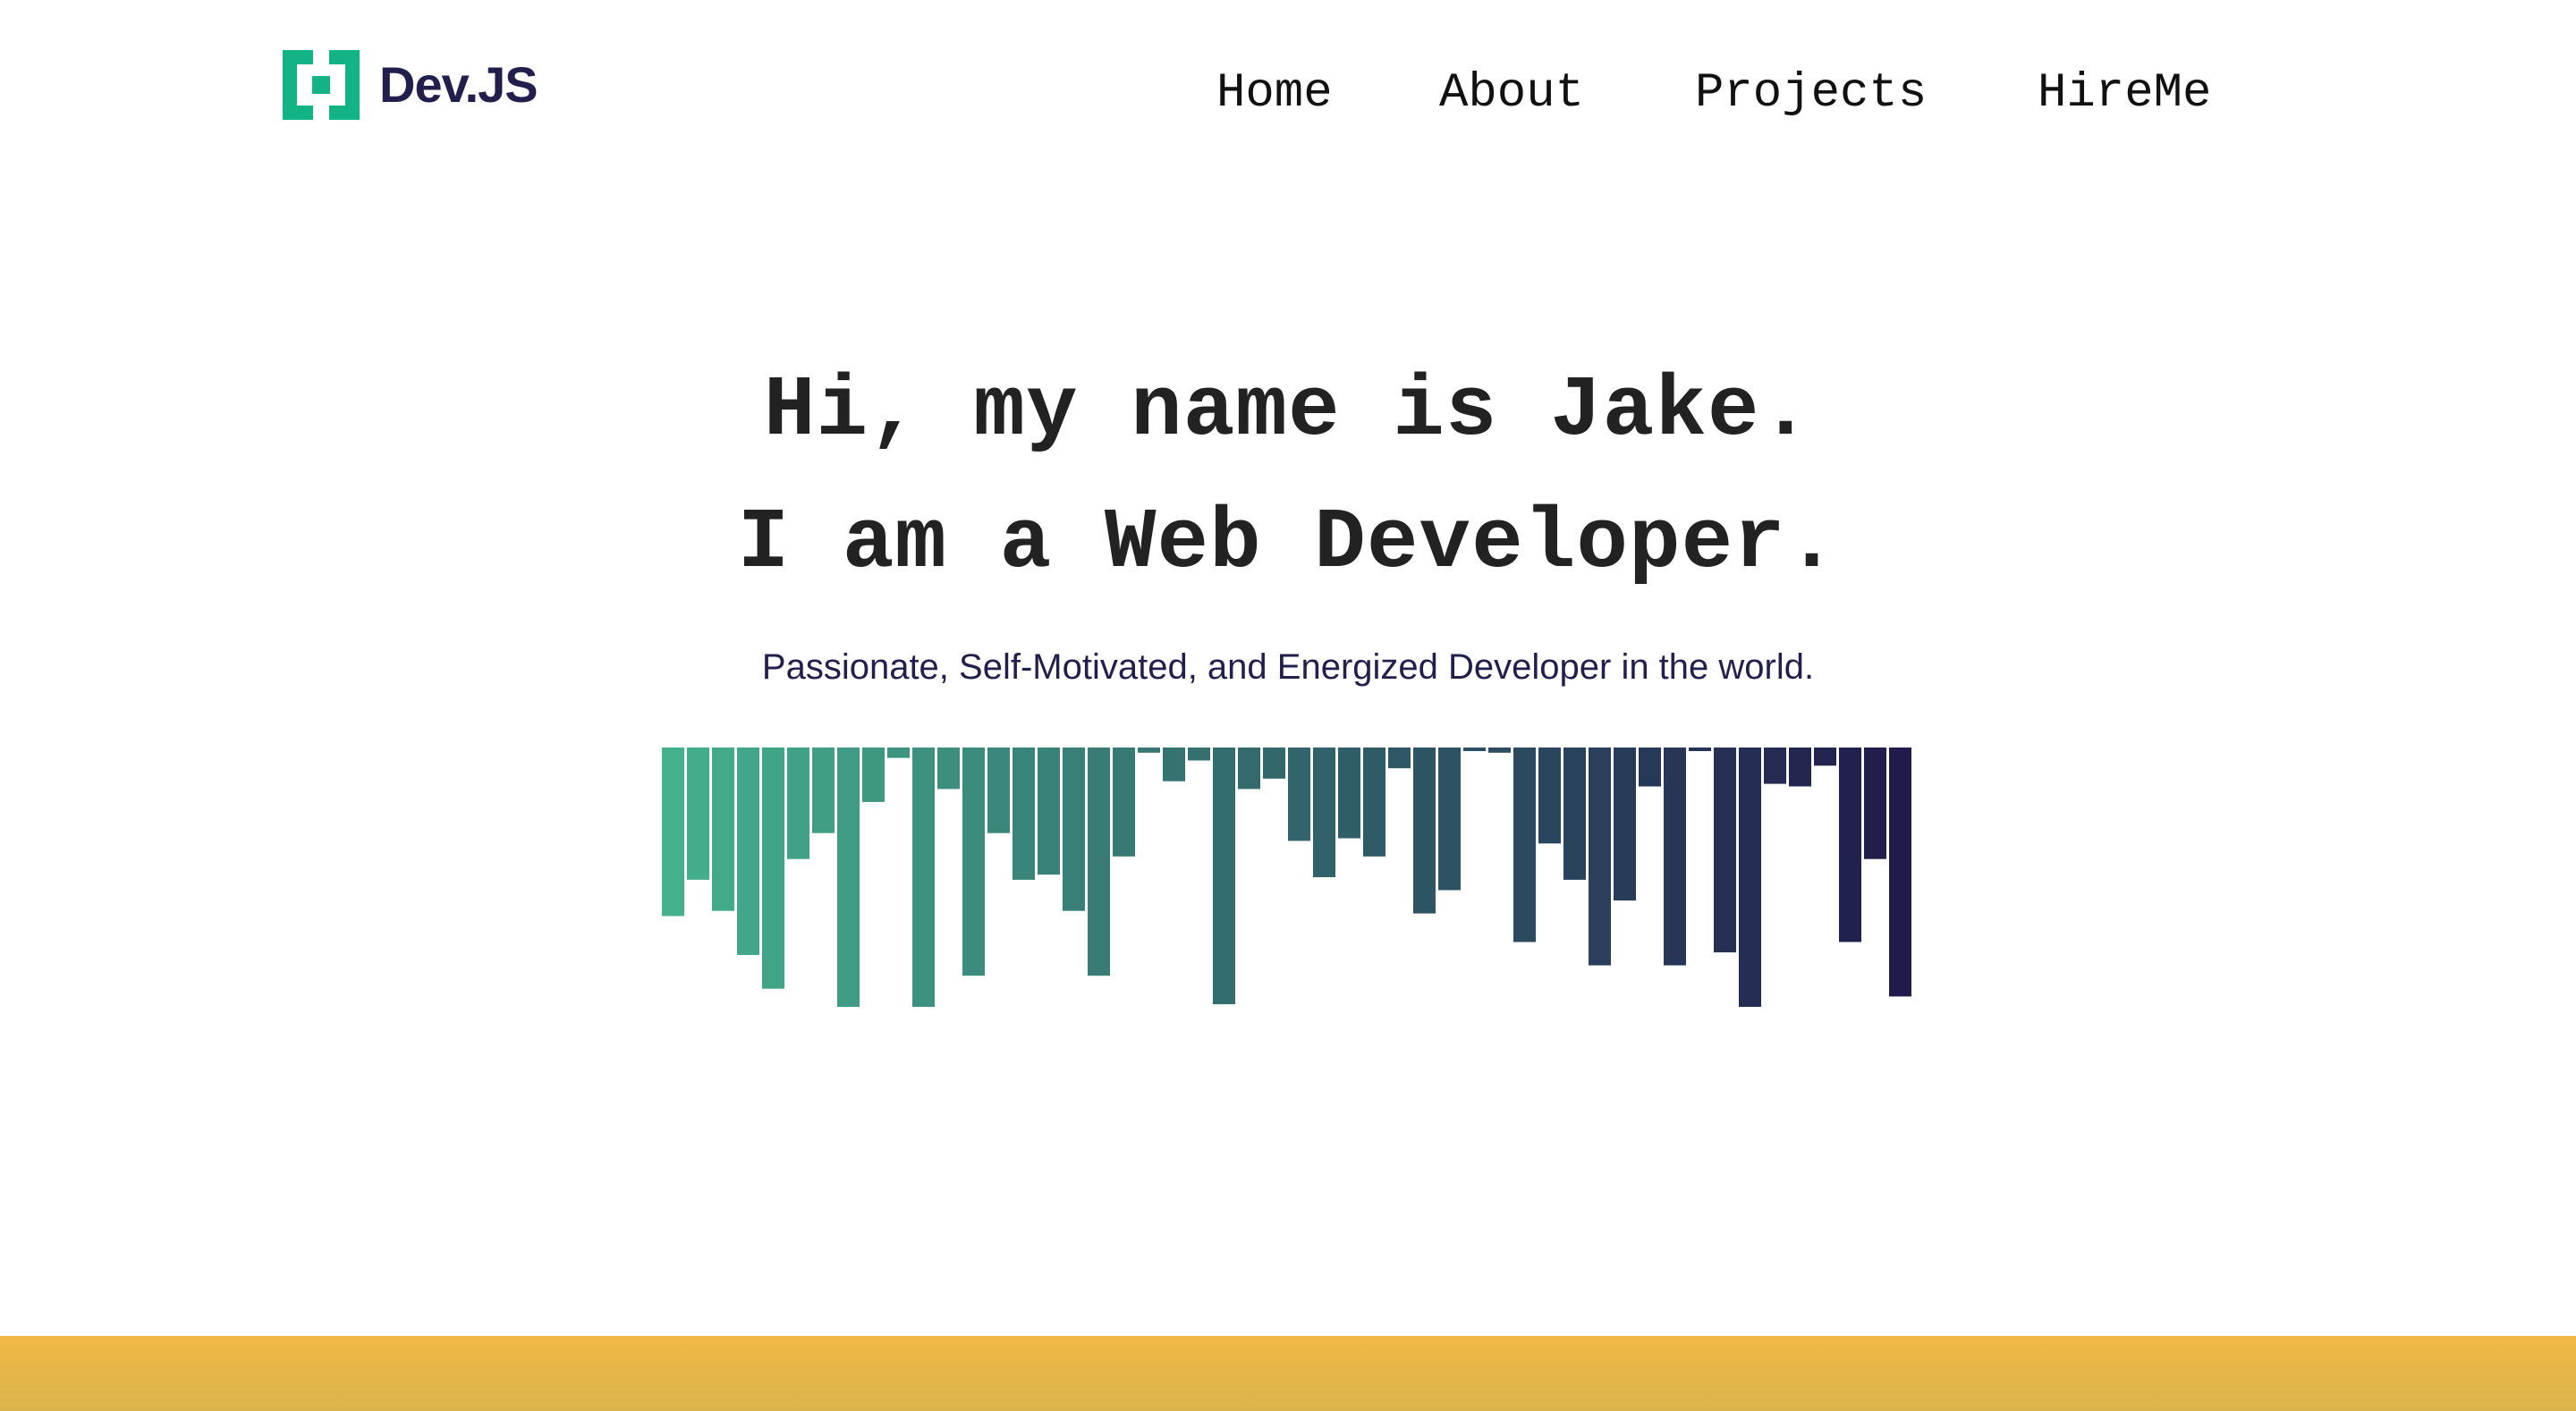  Describe the element at coordinates (2124, 94) in the screenshot. I see `nav-hireme-link: HireMe` at that location.